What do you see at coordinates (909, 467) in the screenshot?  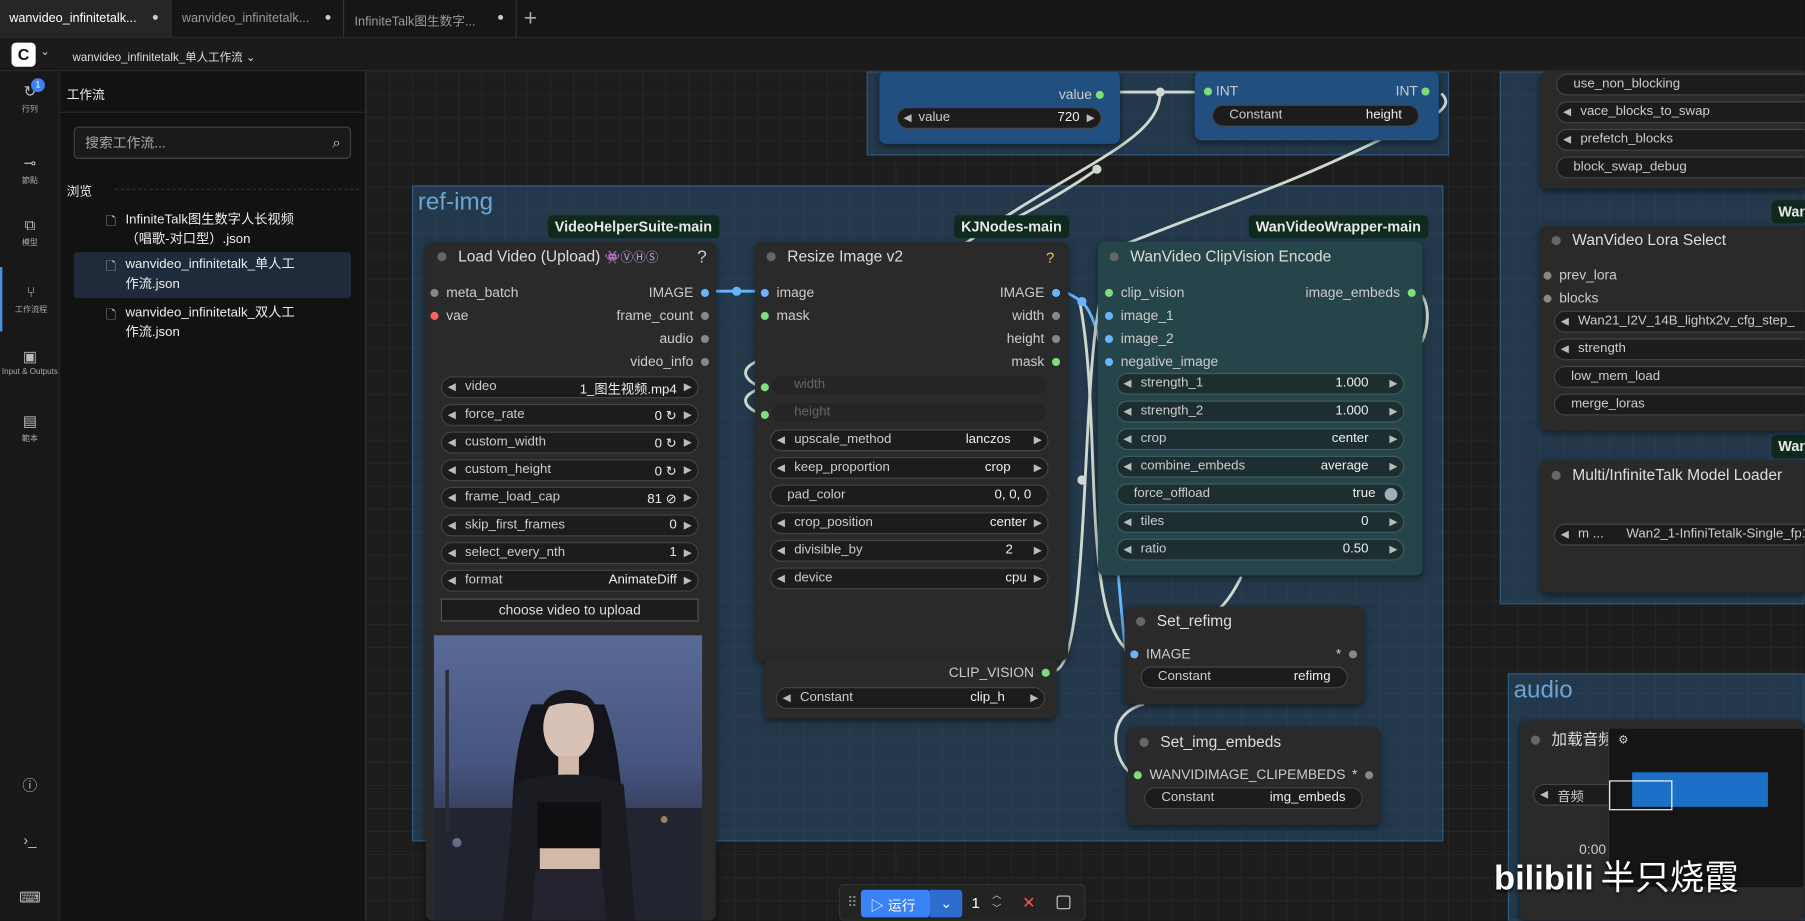 I see `keep-proportion-widget: ◀ keep_proportion crop ▶` at bounding box center [909, 467].